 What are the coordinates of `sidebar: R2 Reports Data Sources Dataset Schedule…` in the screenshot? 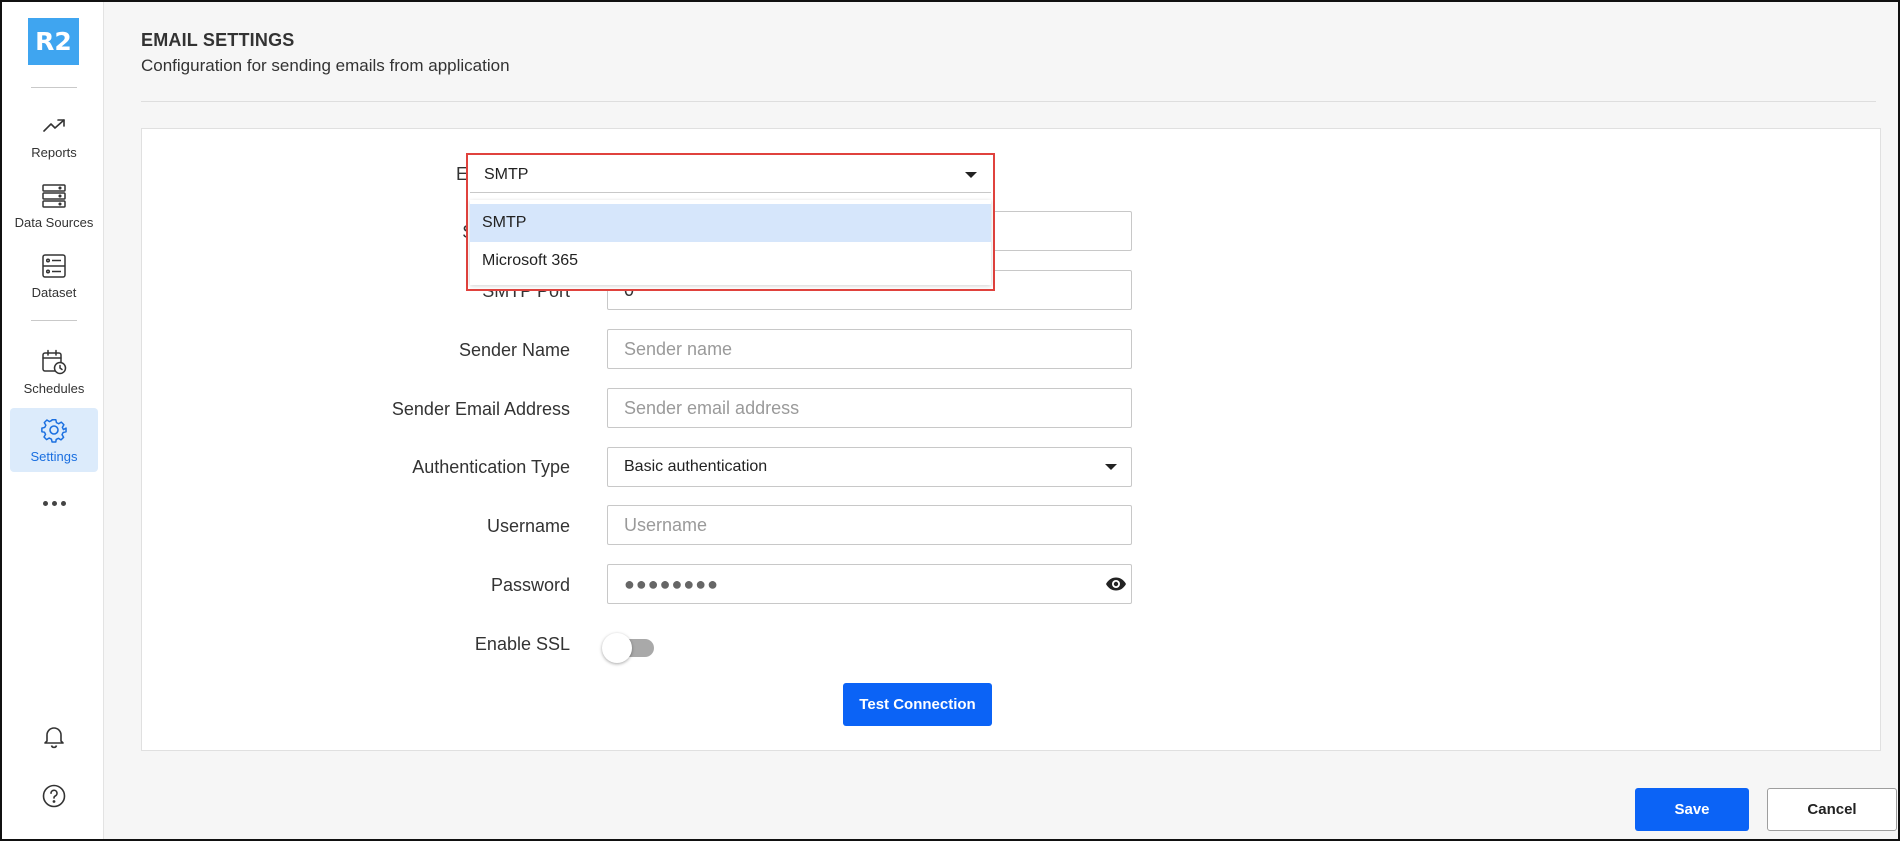 It's located at (53, 420).